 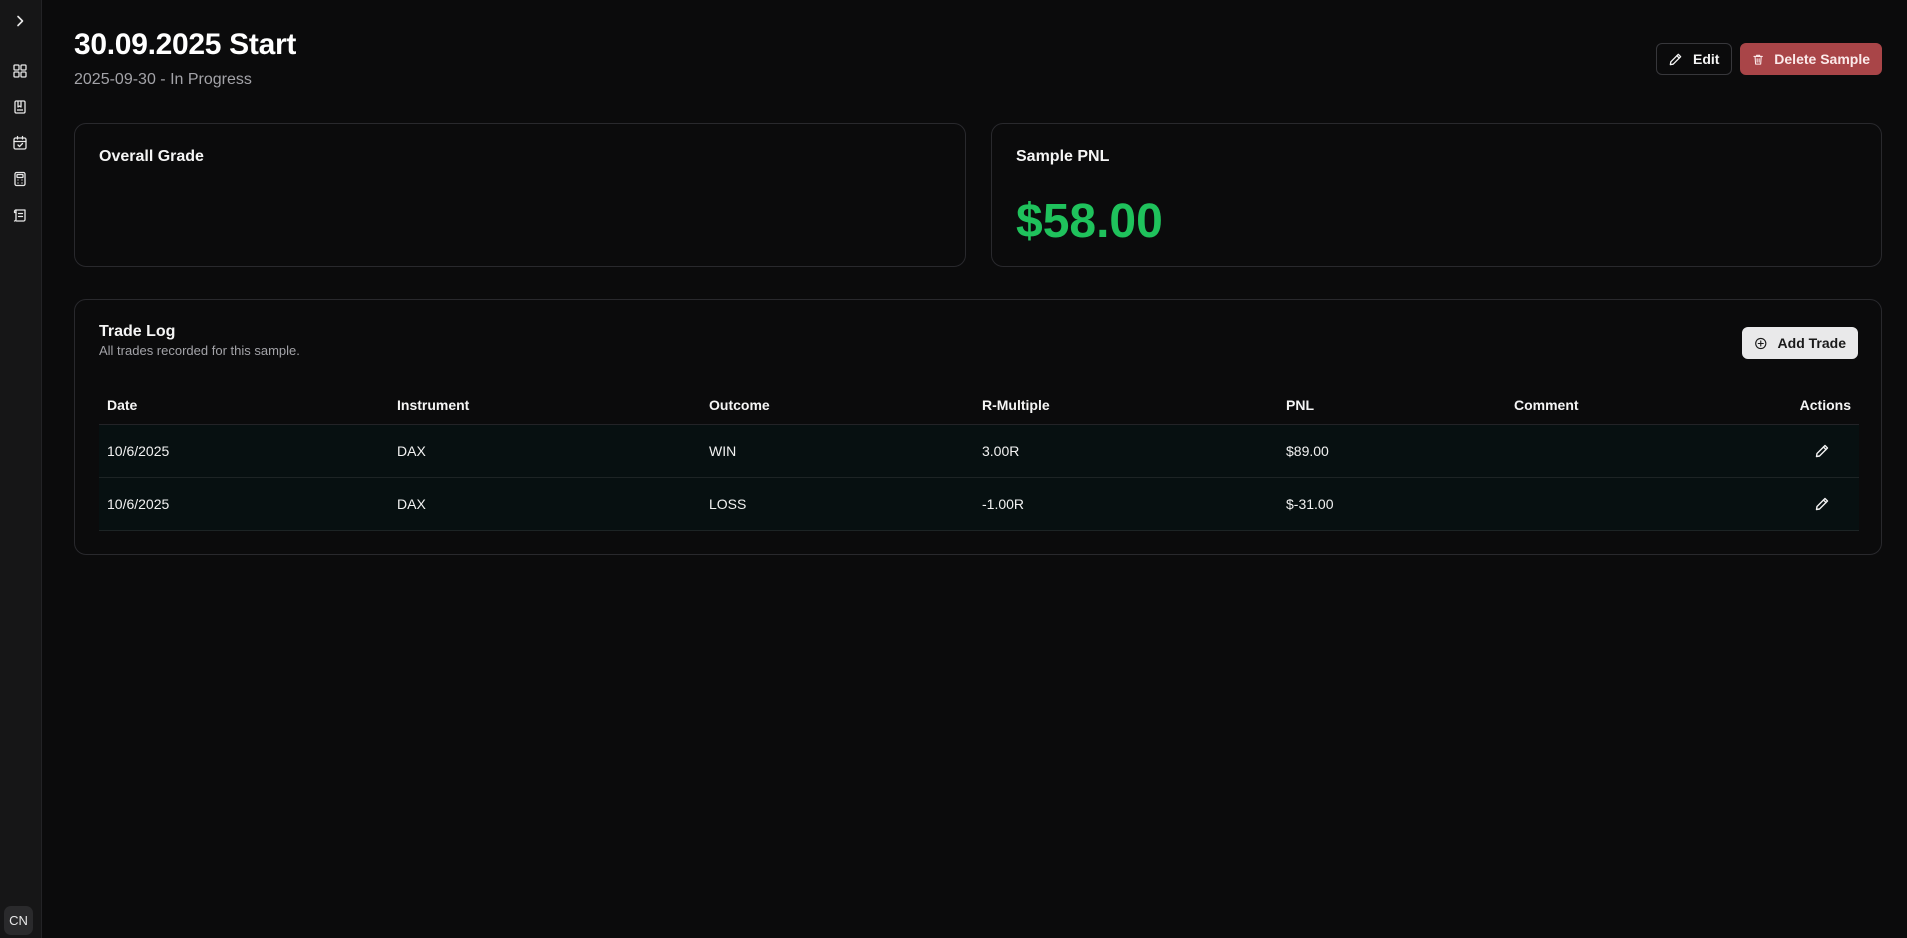 What do you see at coordinates (18, 920) in the screenshot?
I see `avatar: CN` at bounding box center [18, 920].